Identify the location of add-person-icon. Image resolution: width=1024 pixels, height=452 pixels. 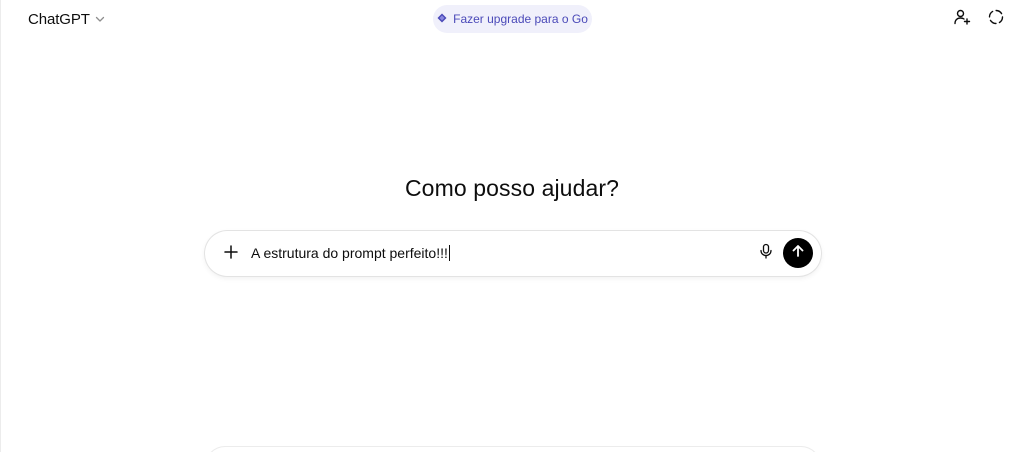
(962, 19).